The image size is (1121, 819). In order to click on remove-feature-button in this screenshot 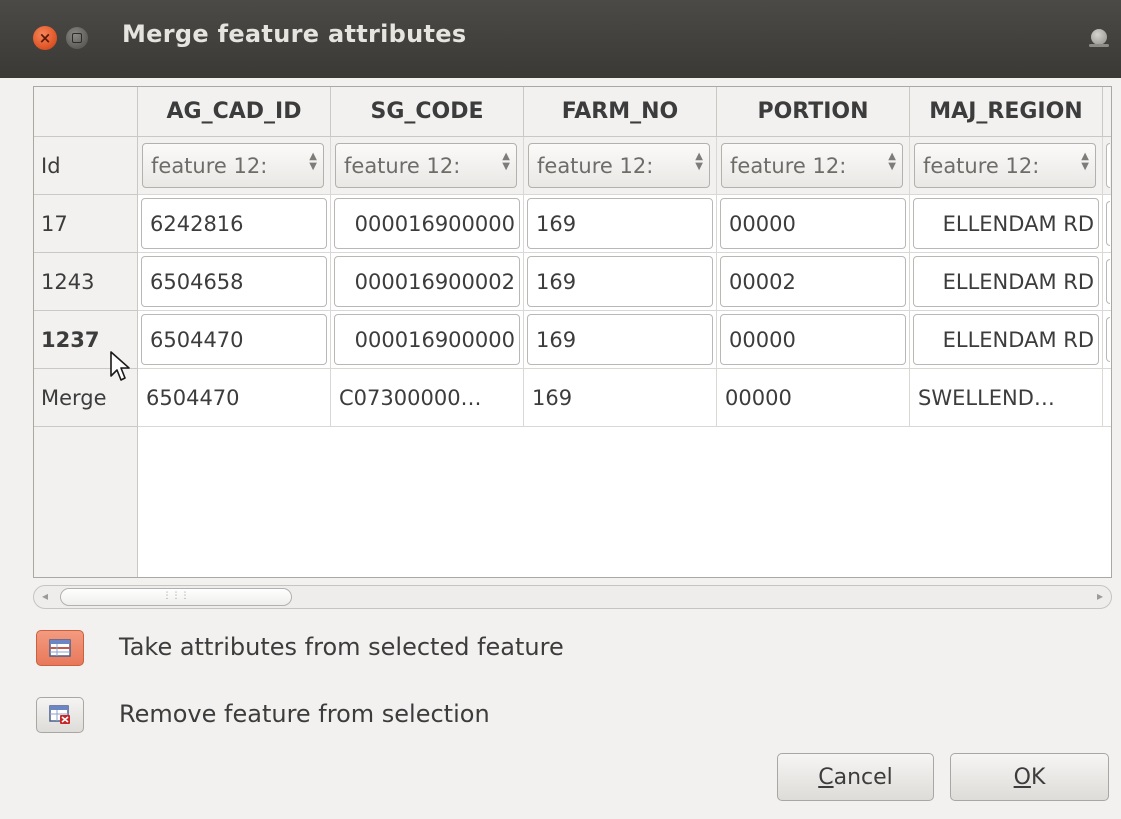, I will do `click(60, 715)`.